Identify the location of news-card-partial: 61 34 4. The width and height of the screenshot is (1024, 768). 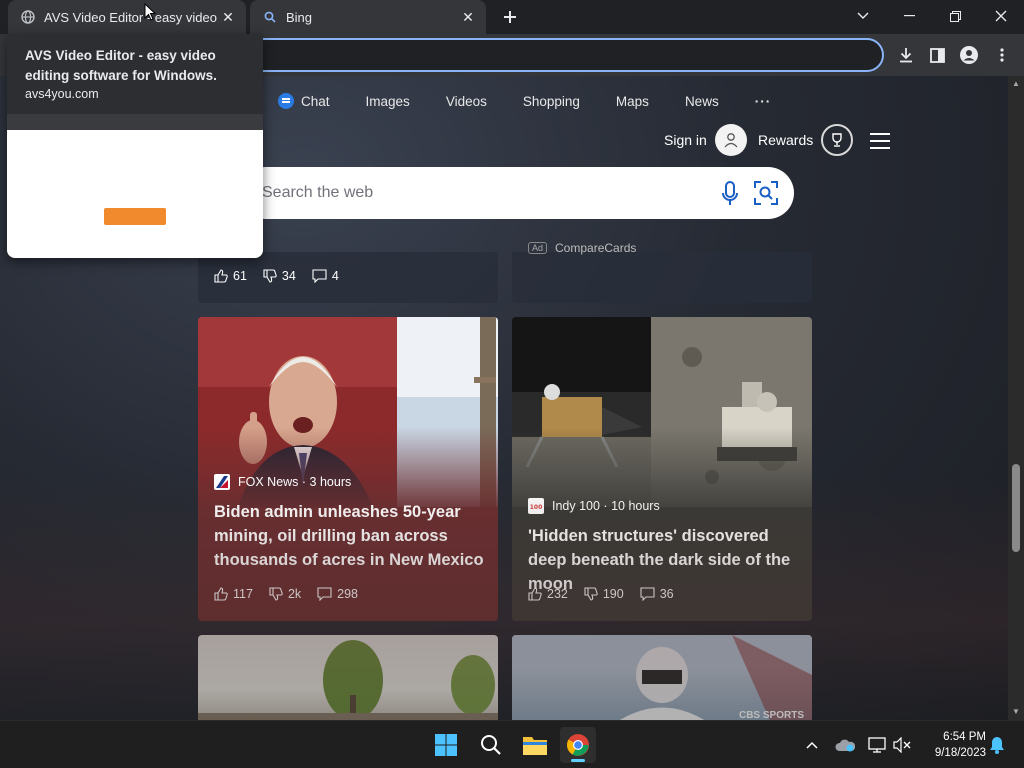
(348, 277).